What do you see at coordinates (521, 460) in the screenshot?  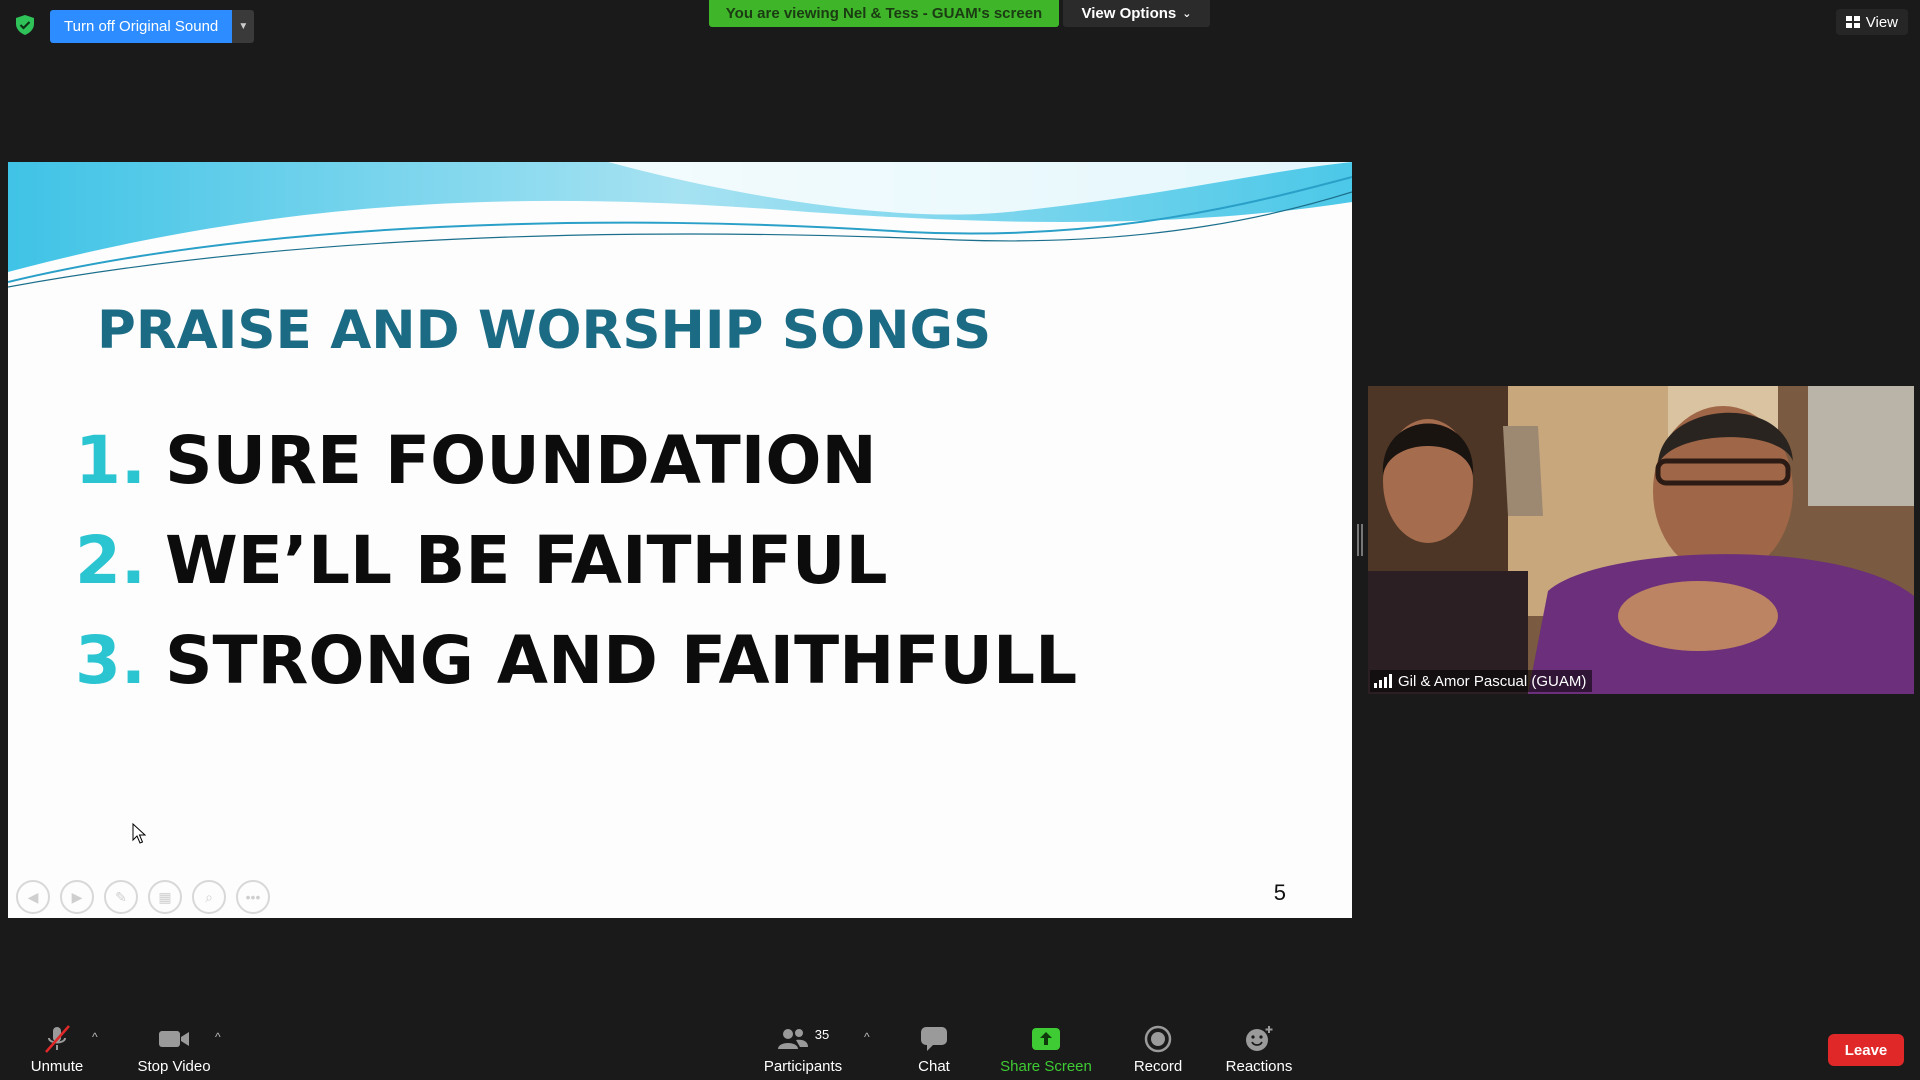 I see `song-title: SURE FOUNDATION` at bounding box center [521, 460].